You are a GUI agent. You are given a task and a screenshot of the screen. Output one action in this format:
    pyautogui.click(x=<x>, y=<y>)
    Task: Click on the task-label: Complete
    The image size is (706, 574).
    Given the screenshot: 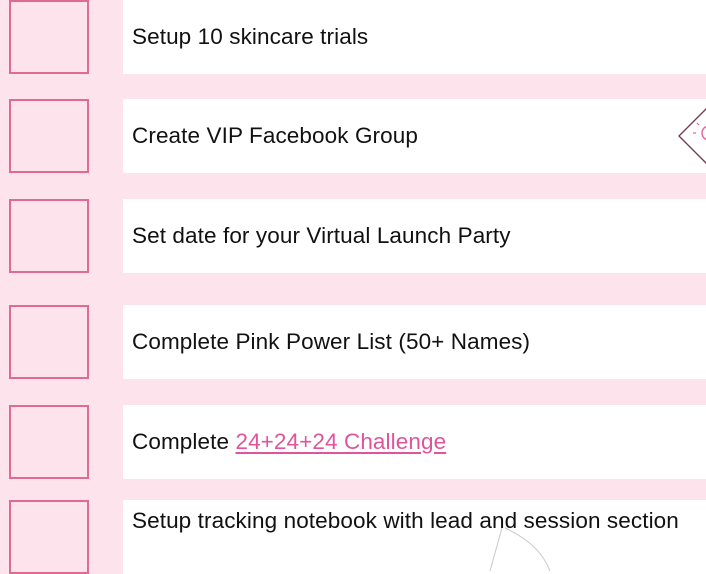 What is the action you would take?
    pyautogui.click(x=184, y=441)
    